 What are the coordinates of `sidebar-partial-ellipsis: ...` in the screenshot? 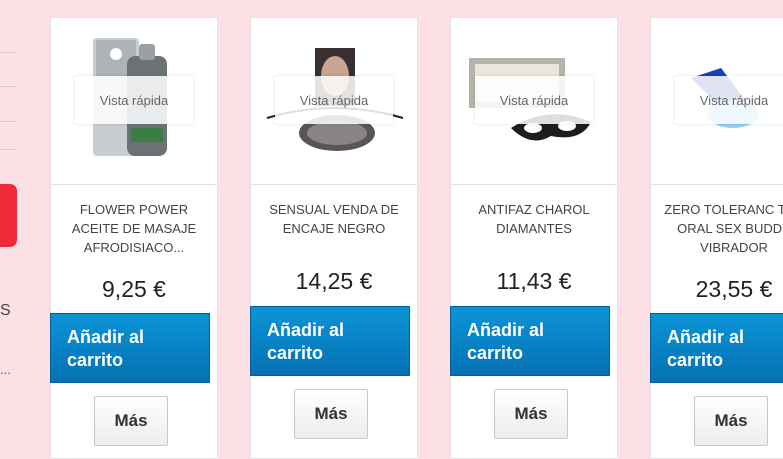 It's located at (5, 369).